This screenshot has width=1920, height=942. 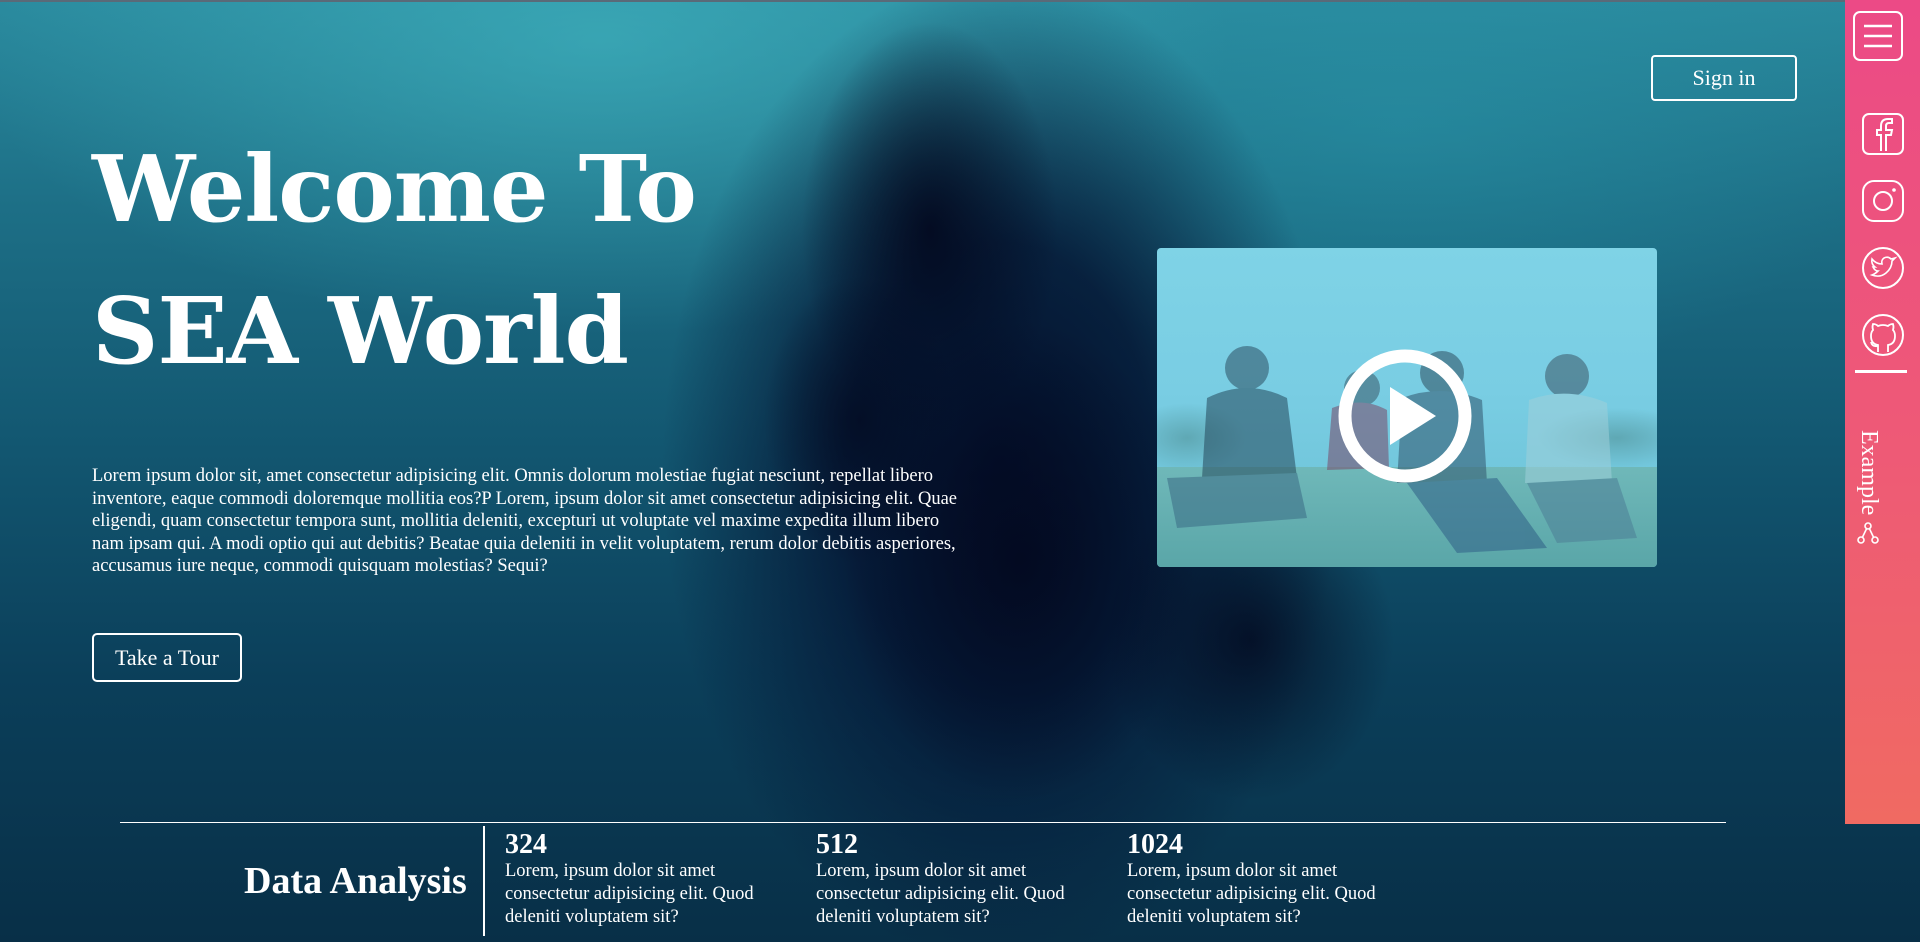 What do you see at coordinates (1883, 134) in the screenshot?
I see `facebook-icon` at bounding box center [1883, 134].